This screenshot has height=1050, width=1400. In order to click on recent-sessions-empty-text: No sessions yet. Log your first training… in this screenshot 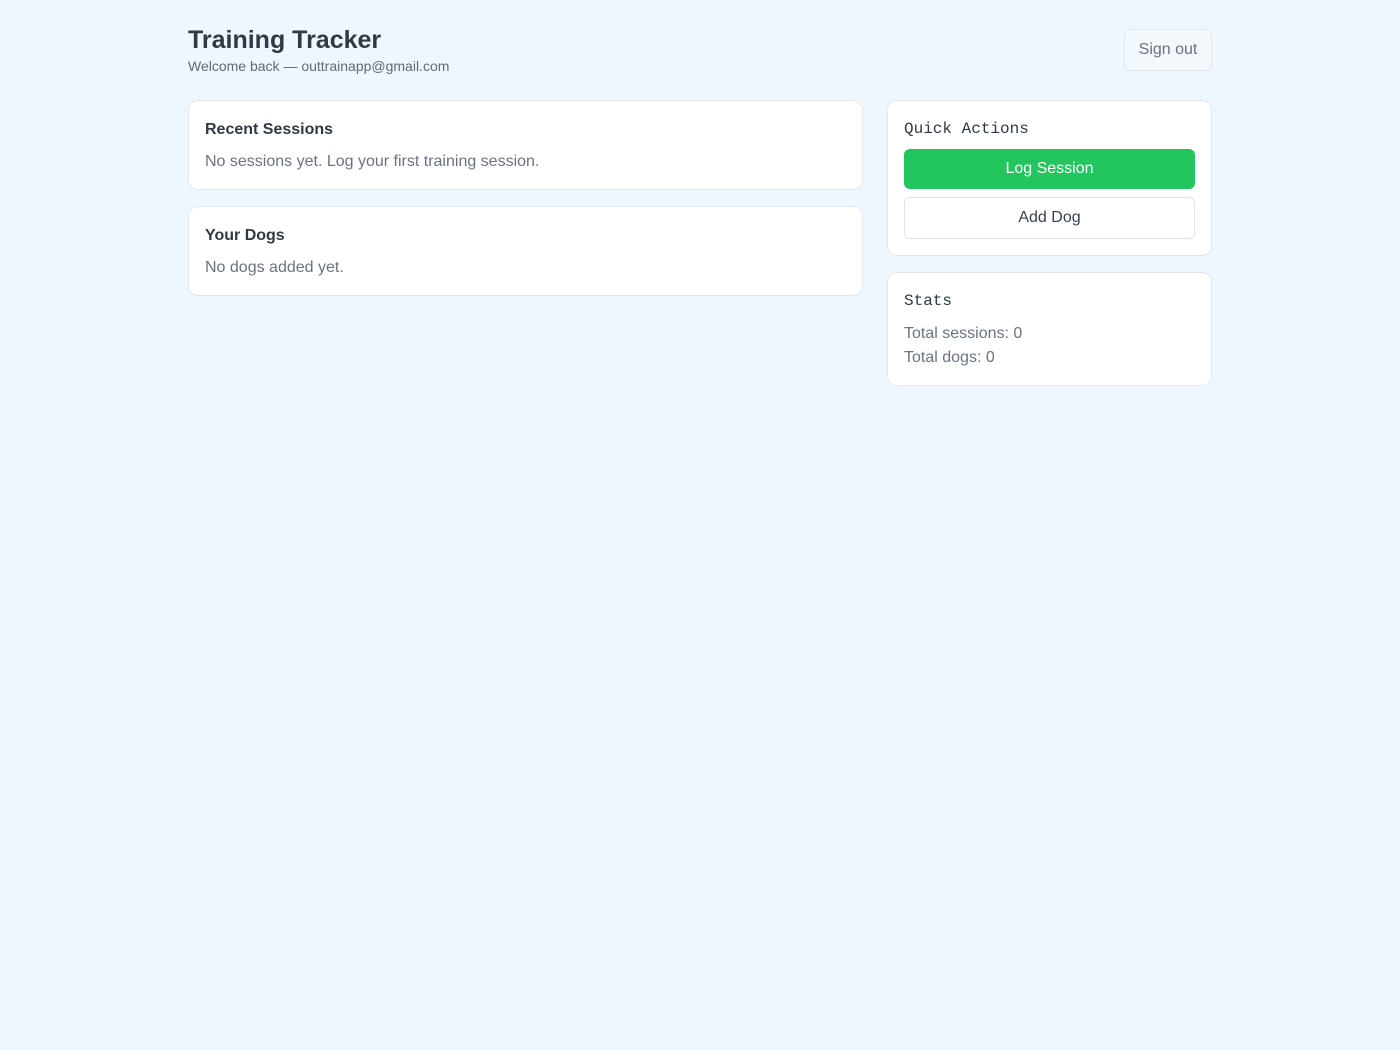, I will do `click(372, 161)`.